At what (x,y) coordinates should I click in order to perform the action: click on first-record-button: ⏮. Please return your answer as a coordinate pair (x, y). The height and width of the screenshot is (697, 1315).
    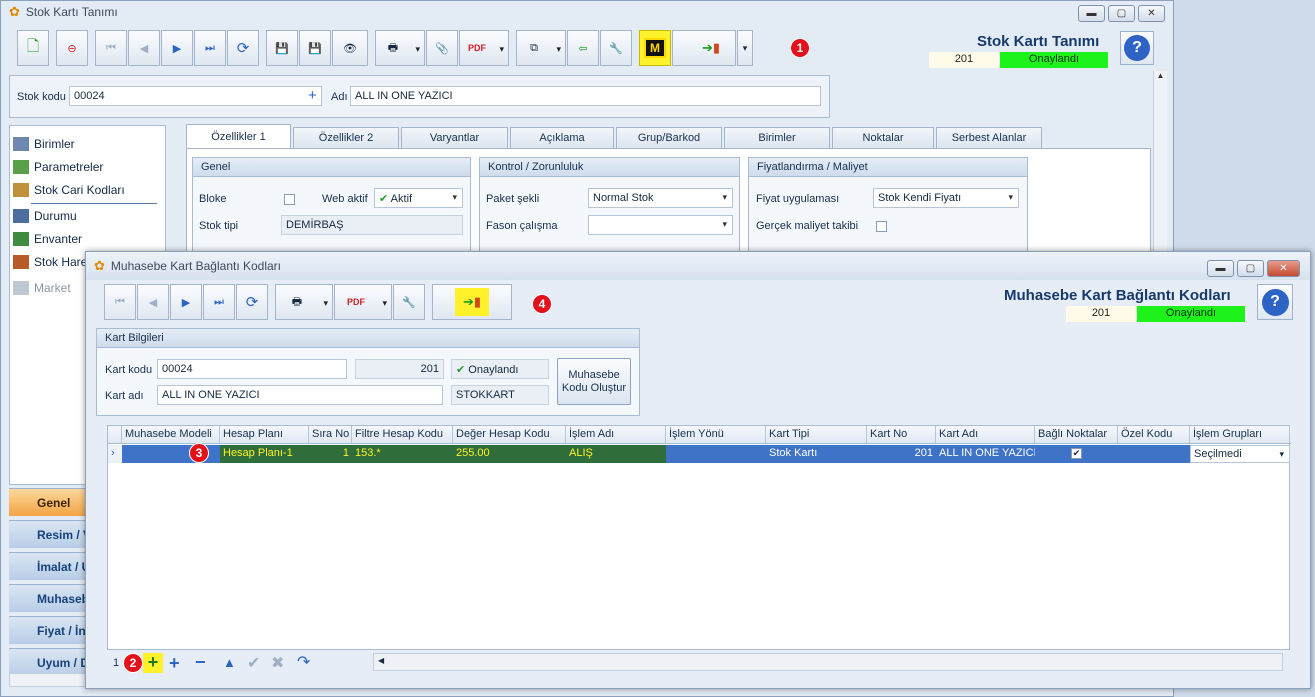
    Looking at the image, I should click on (111, 48).